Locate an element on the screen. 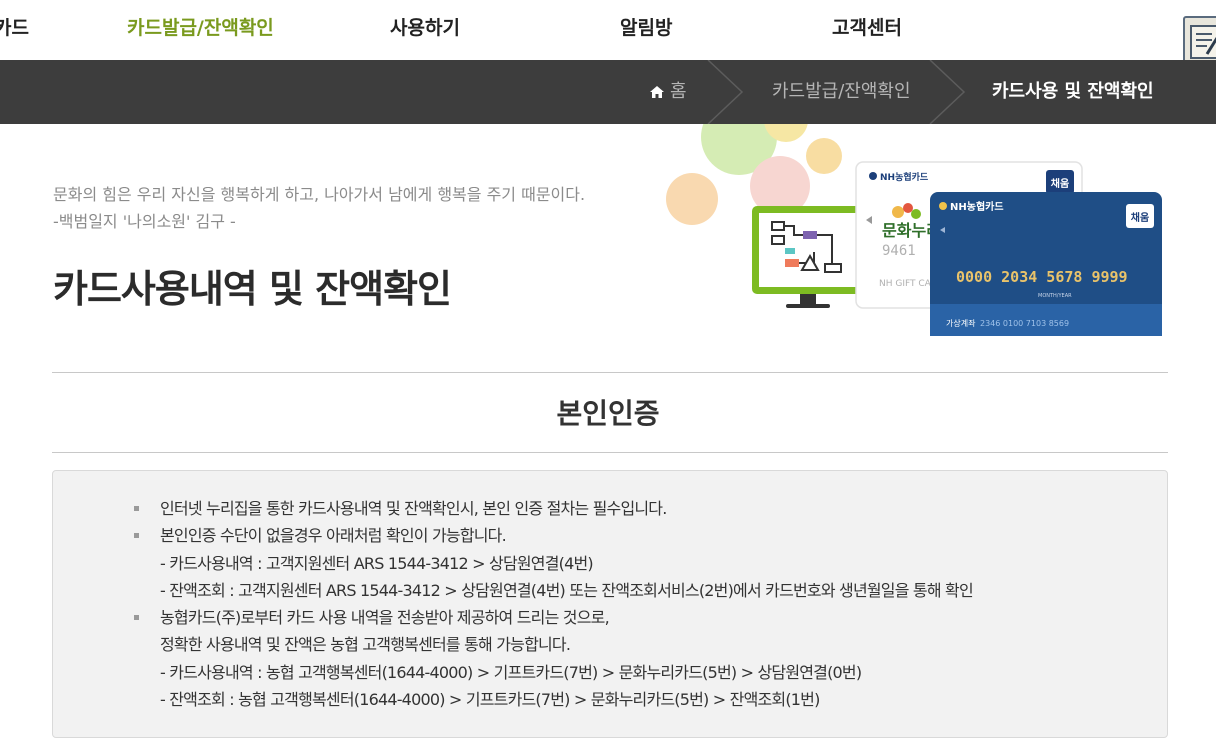 The height and width of the screenshot is (746, 1216). nav-item-customer-center: 고객센터 is located at coordinates (867, 28).